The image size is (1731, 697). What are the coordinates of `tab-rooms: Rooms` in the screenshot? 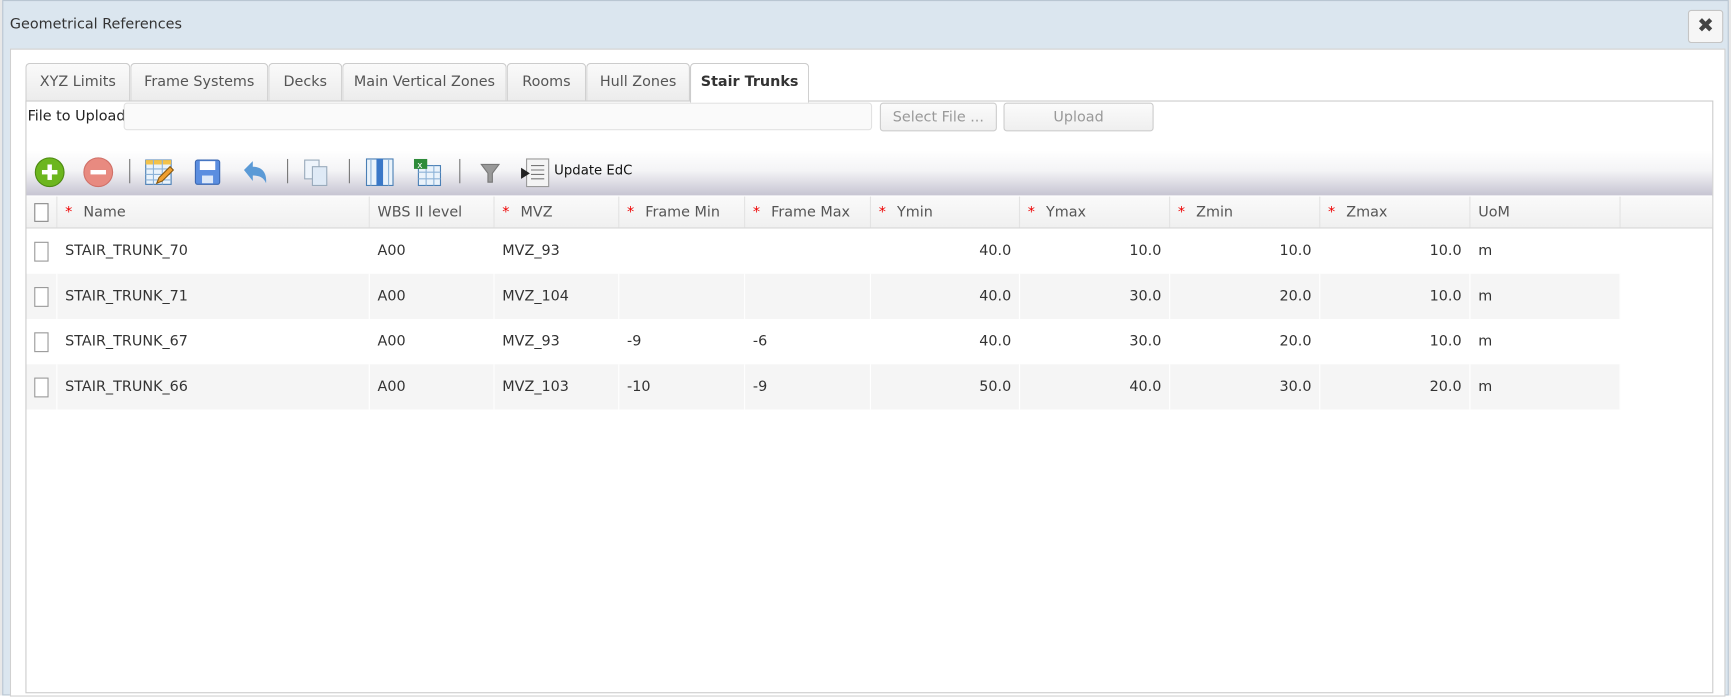 It's located at (546, 81).